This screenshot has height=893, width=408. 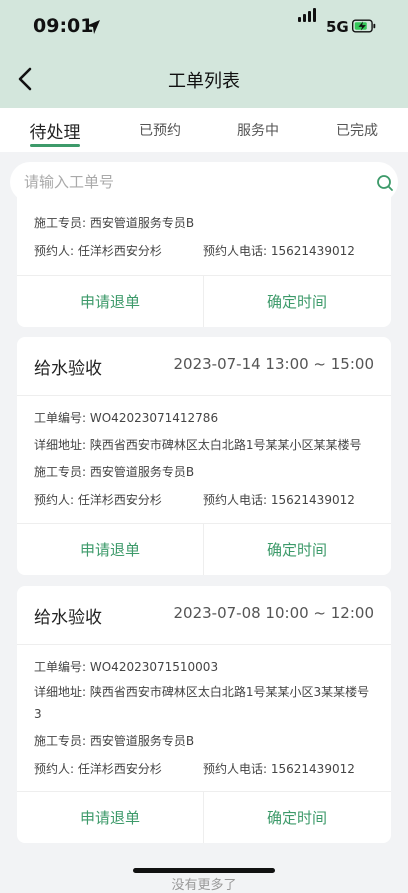 I want to click on card-header: 给水验收 2023-07-08 10:00 ~ 12:00, so click(x=204, y=615).